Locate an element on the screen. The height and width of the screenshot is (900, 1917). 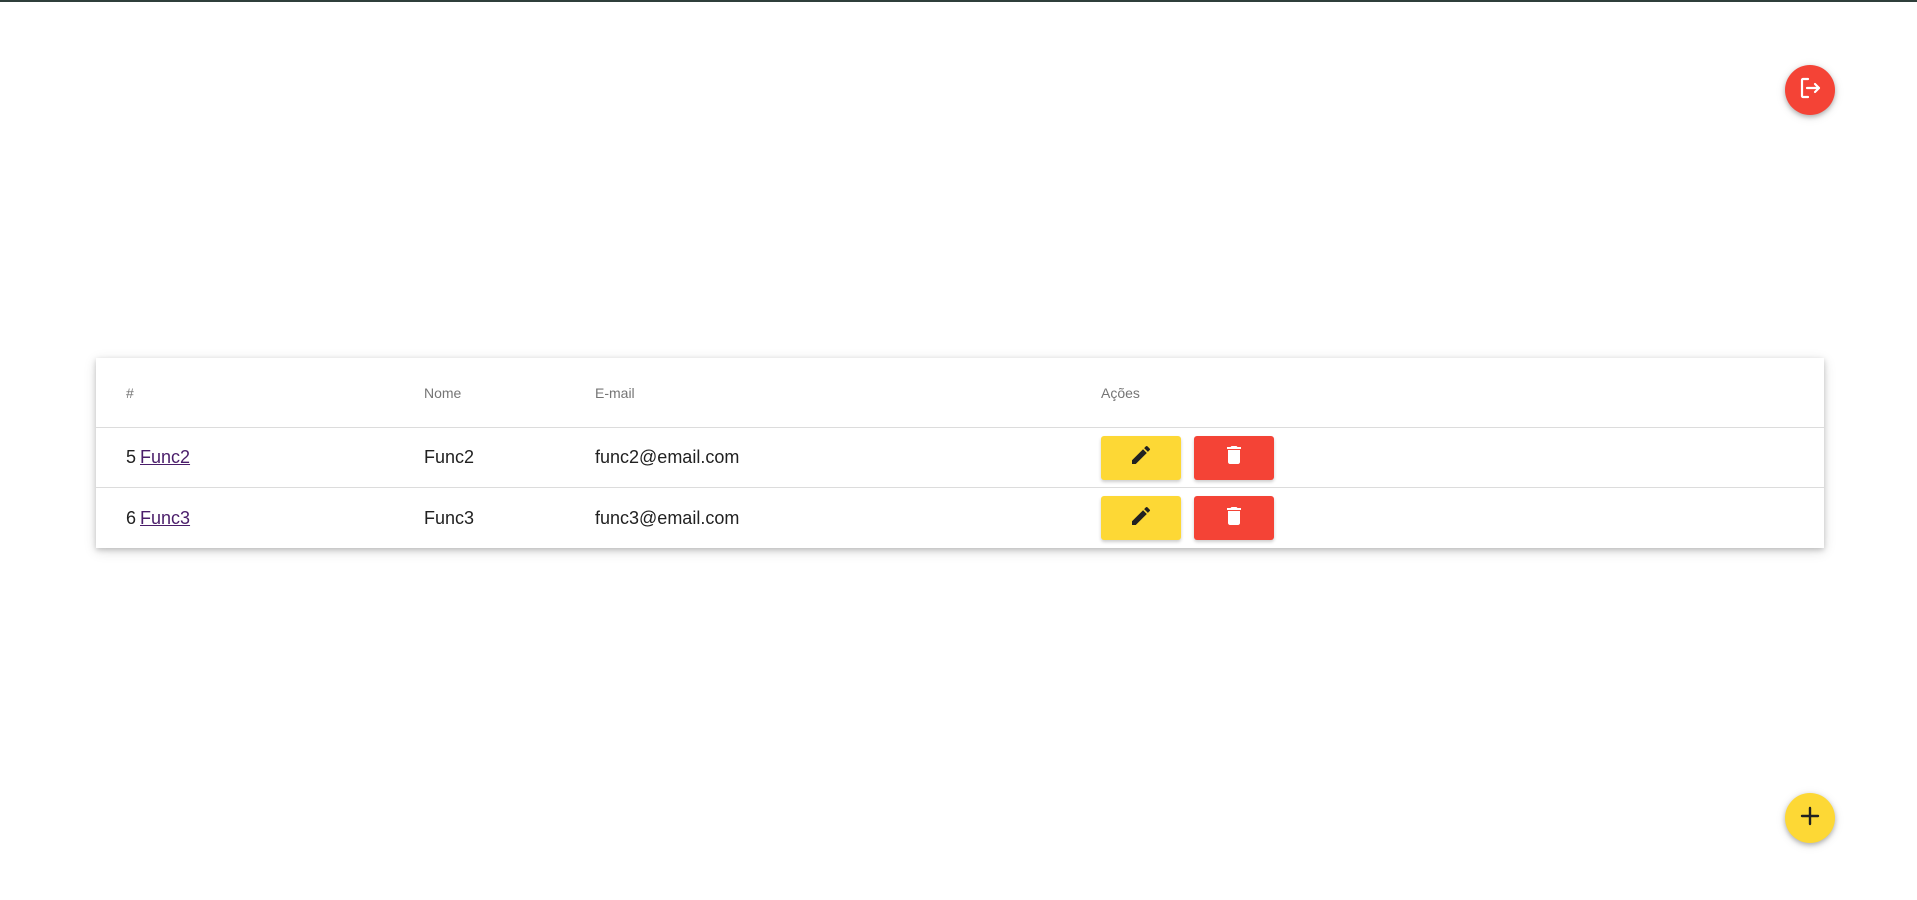
row-id-cell: 6 Func3 is located at coordinates (158, 518).